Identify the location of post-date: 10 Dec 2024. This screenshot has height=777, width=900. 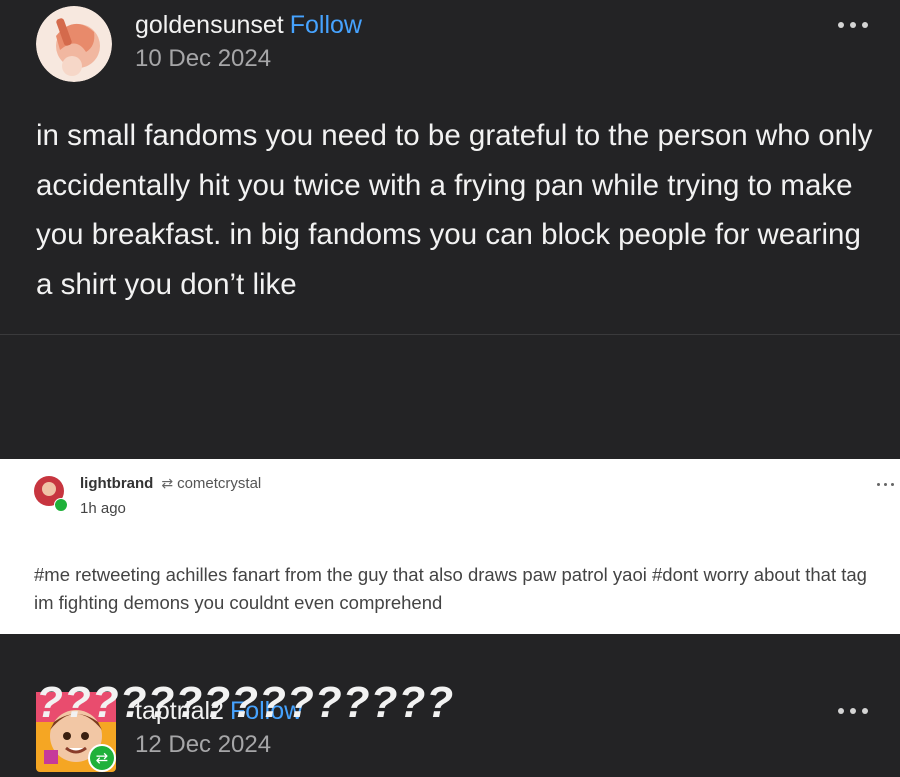
(203, 58).